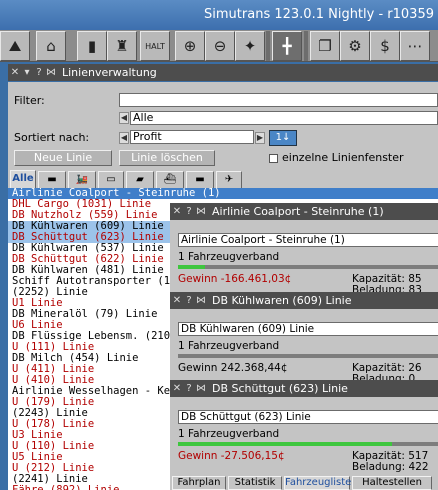 The height and width of the screenshot is (490, 438). Describe the element at coordinates (155, 46) in the screenshot. I see `halt-list-icon: HALT` at that location.